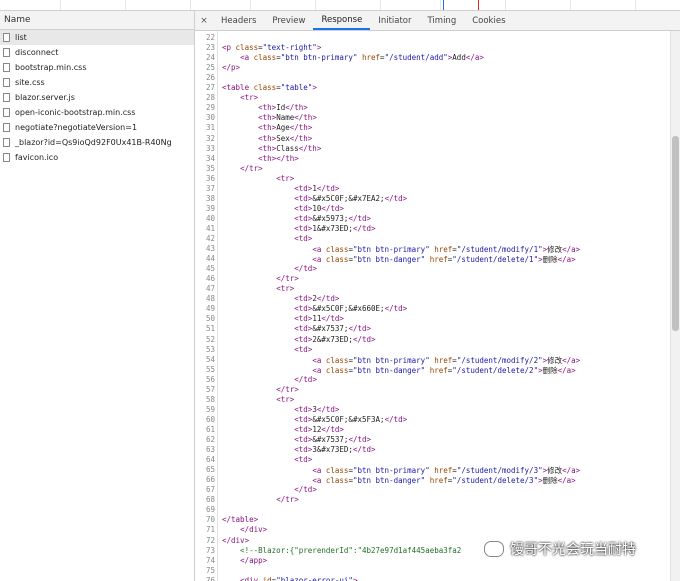 The width and height of the screenshot is (680, 581). I want to click on tab-timing: Timing, so click(442, 20).